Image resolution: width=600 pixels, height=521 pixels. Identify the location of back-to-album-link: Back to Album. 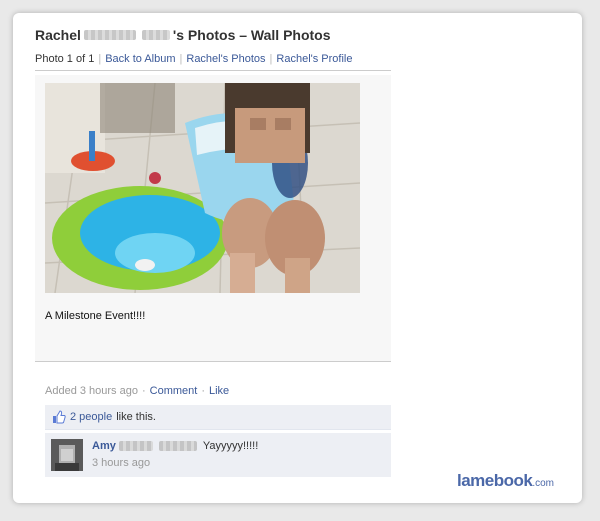
(140, 59).